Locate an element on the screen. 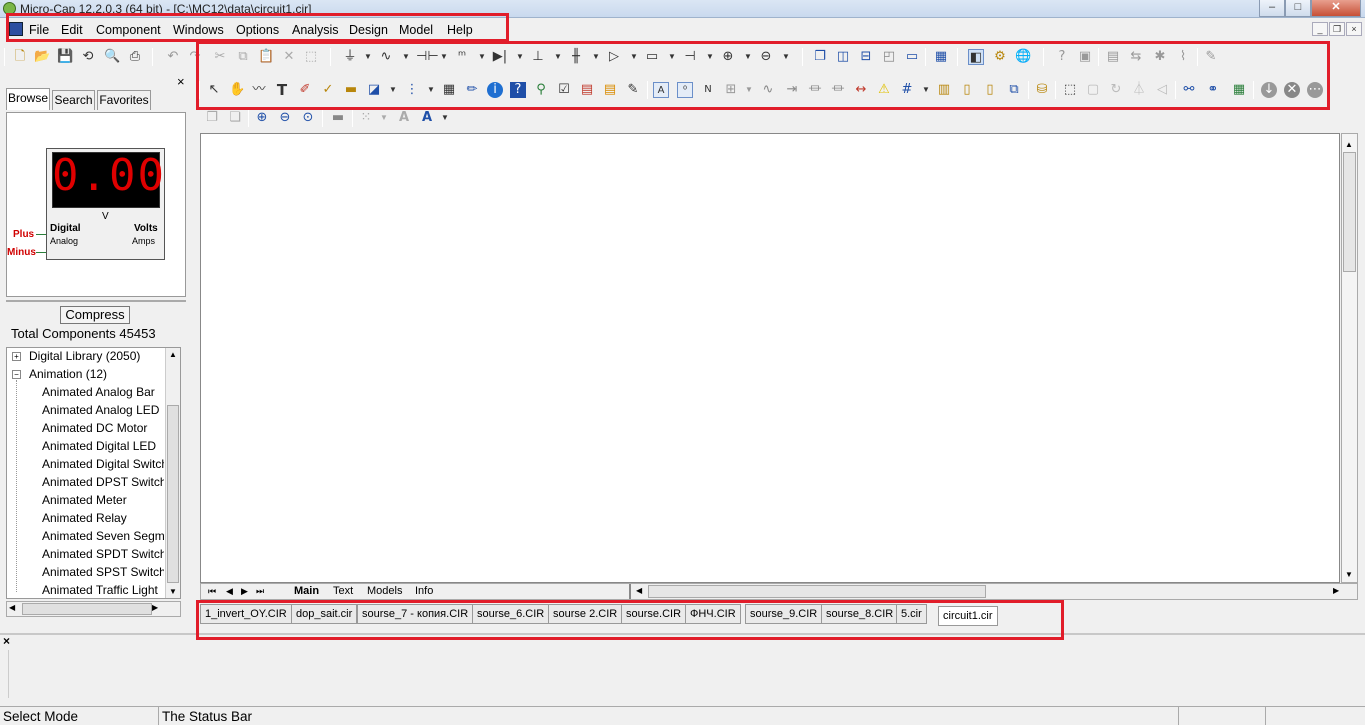 Image resolution: width=1365 pixels, height=725 pixels. canvas-vscroll: ▲ ▼ is located at coordinates (1349, 358).